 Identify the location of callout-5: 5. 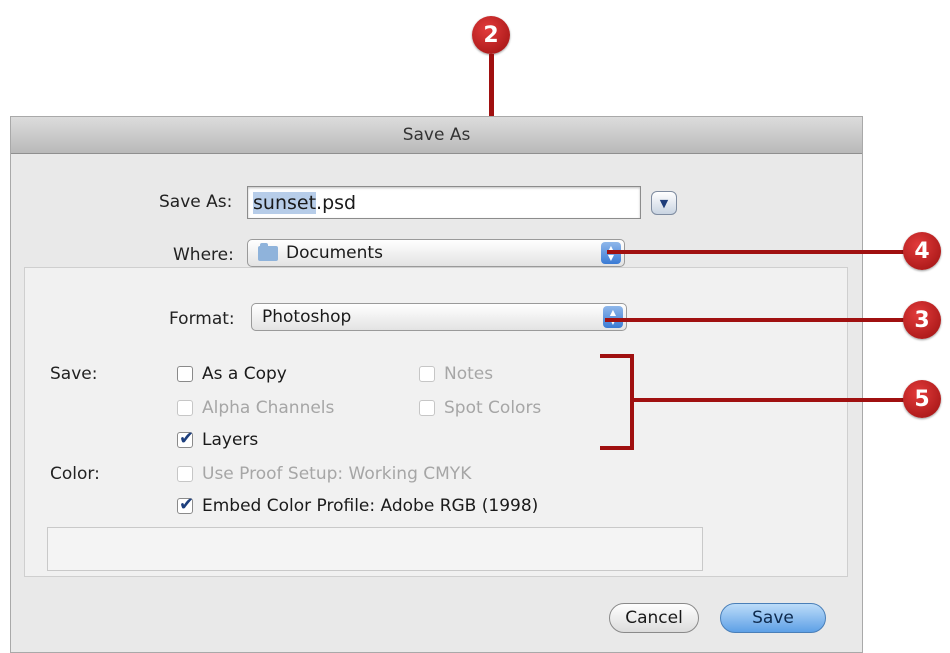
(922, 399).